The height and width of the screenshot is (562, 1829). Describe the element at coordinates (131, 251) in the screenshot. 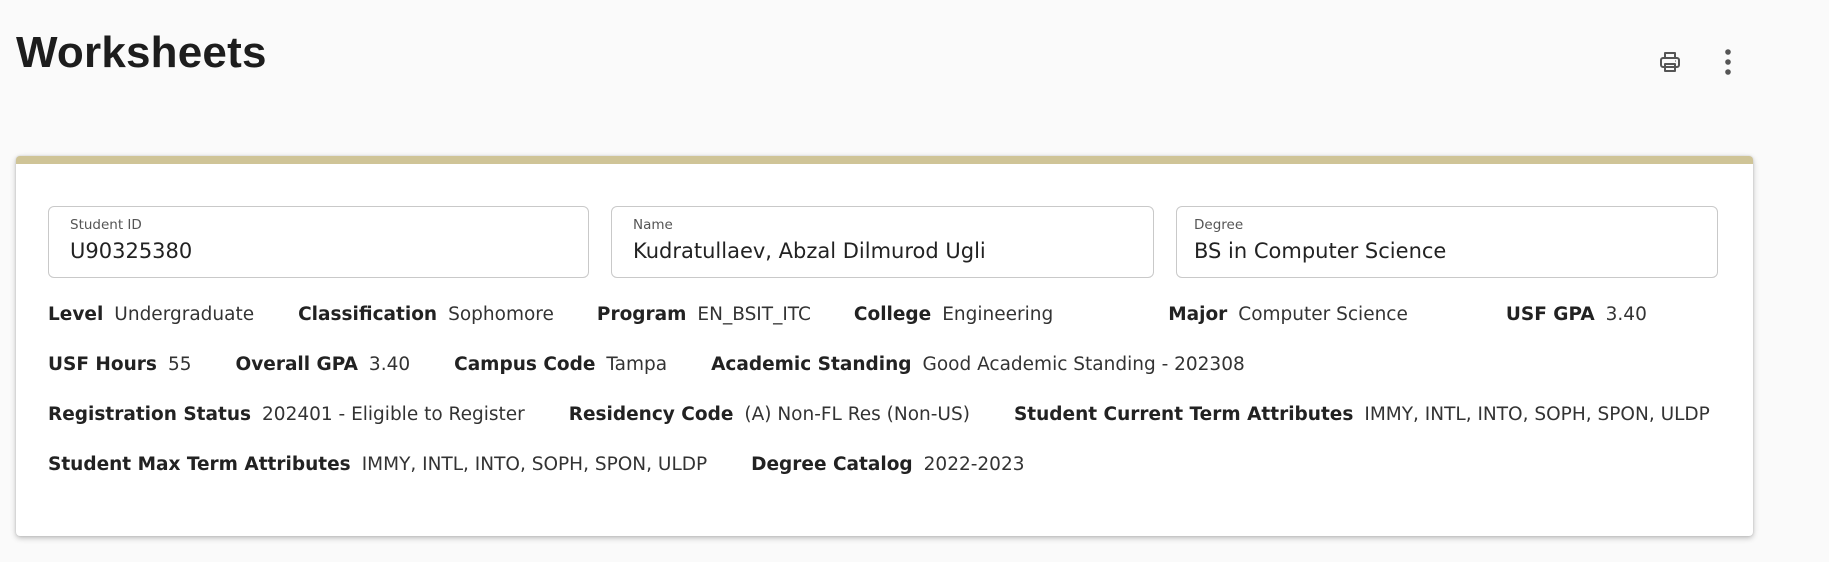

I see `student-id-value: U90325380` at that location.